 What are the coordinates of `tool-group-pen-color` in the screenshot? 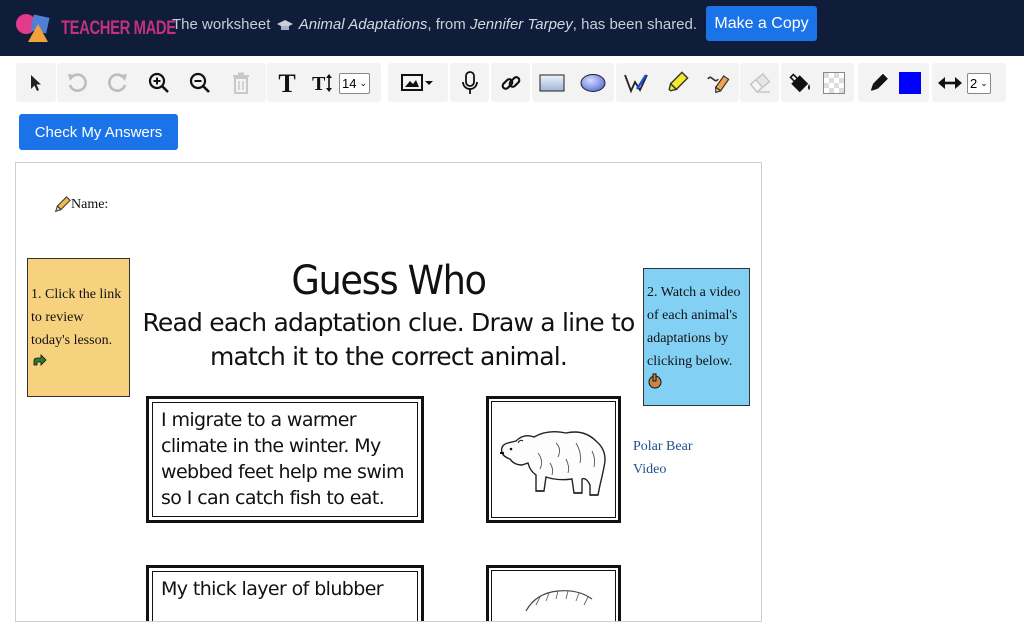 It's located at (893, 82).